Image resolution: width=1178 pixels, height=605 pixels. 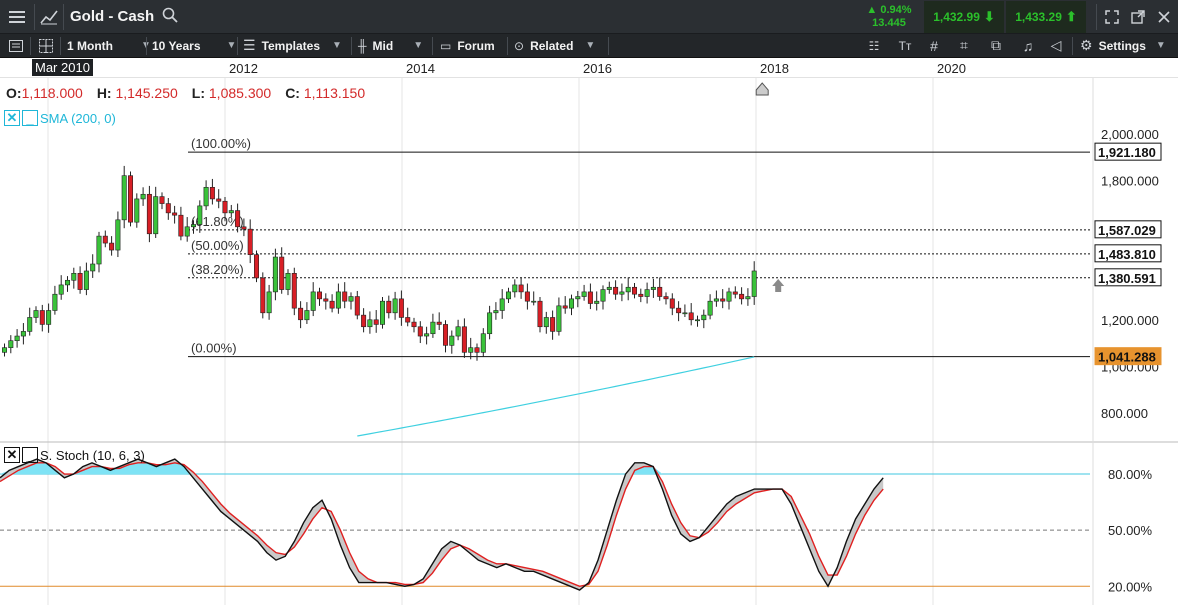 What do you see at coordinates (905, 45) in the screenshot?
I see `text-size-icon: Tт` at bounding box center [905, 45].